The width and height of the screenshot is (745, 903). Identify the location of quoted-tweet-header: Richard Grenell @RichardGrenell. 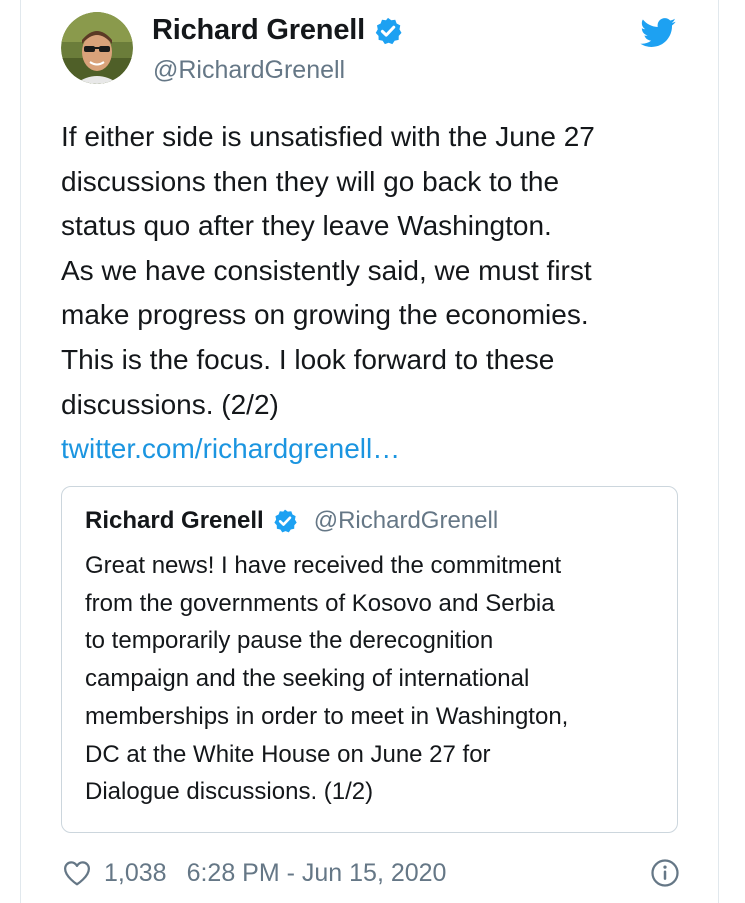
(291, 521).